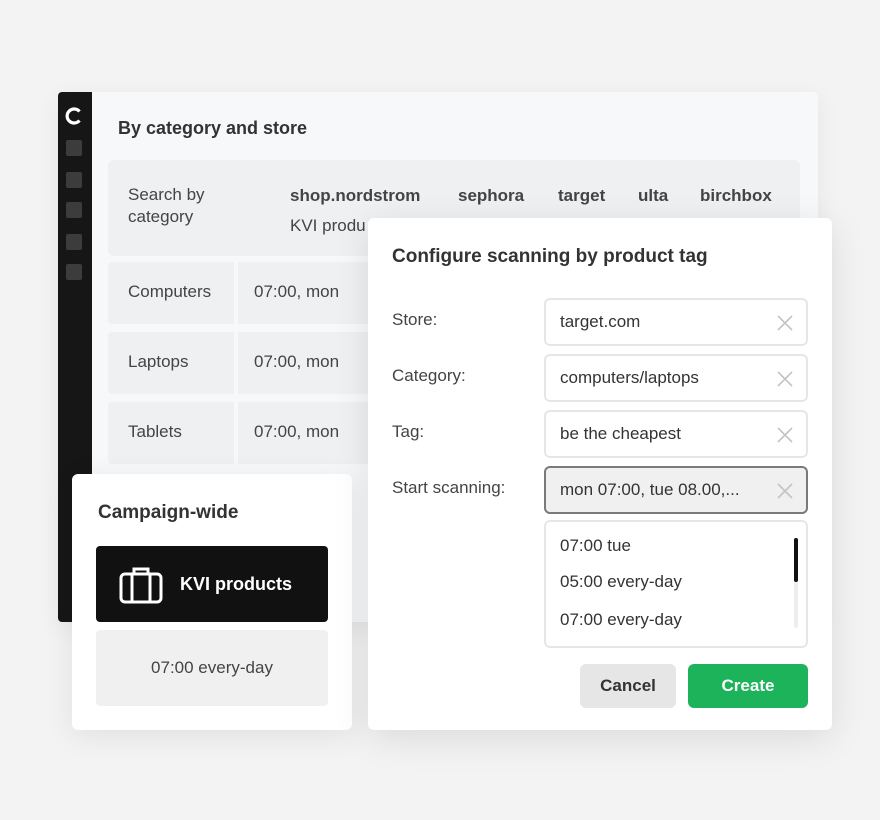  I want to click on dropdown-option: 05:00 every-day, so click(621, 582).